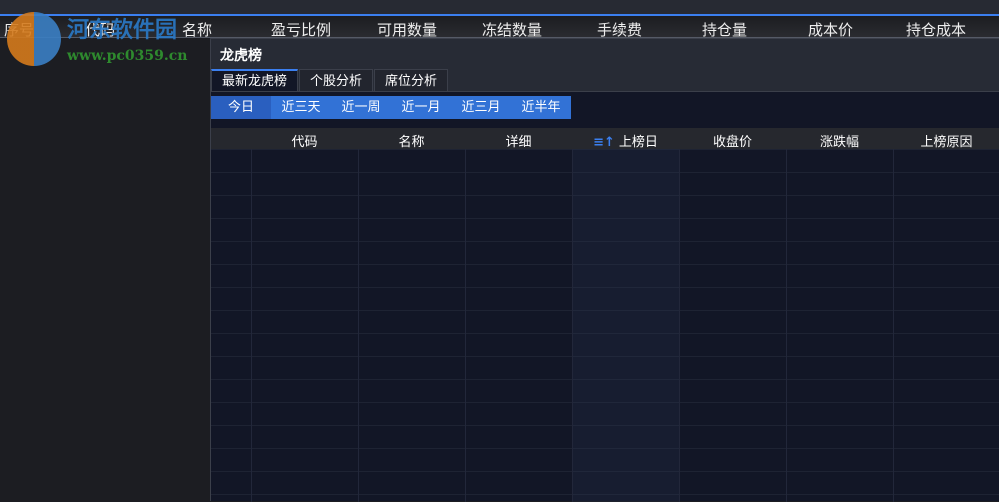  I want to click on panel-tabs: 最新龙虎榜 个股分析 席位分析, so click(330, 80).